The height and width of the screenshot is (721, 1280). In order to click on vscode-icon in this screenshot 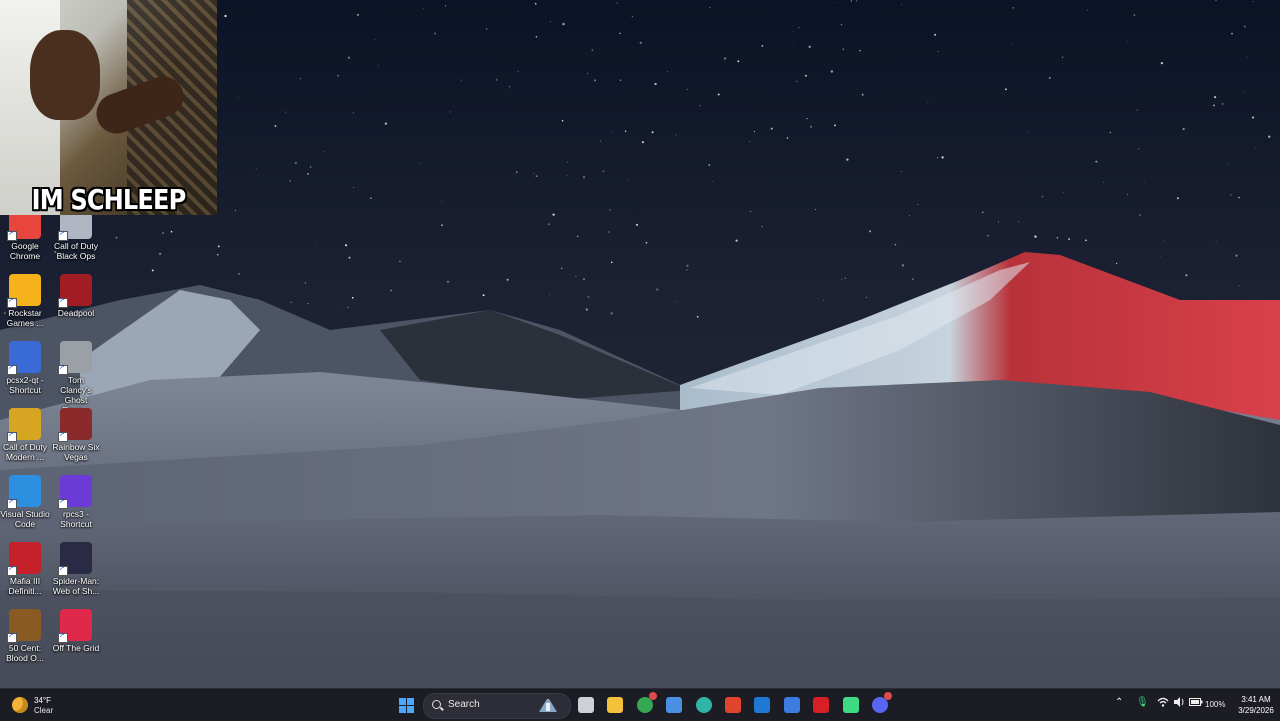, I will do `click(24, 492)`.